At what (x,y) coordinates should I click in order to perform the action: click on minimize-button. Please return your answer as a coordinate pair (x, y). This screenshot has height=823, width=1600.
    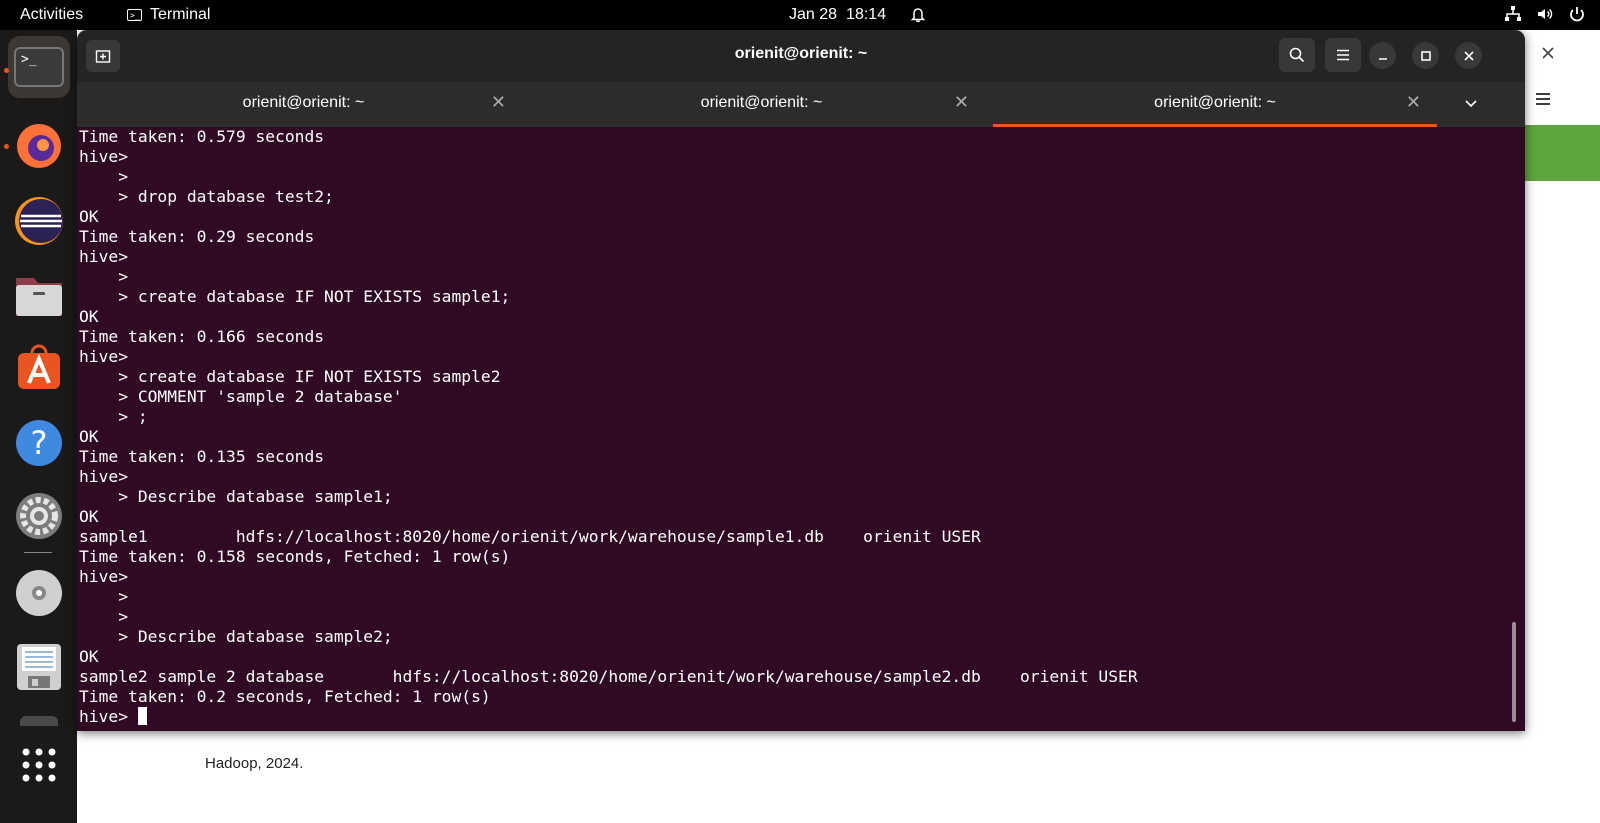
    Looking at the image, I should click on (1382, 55).